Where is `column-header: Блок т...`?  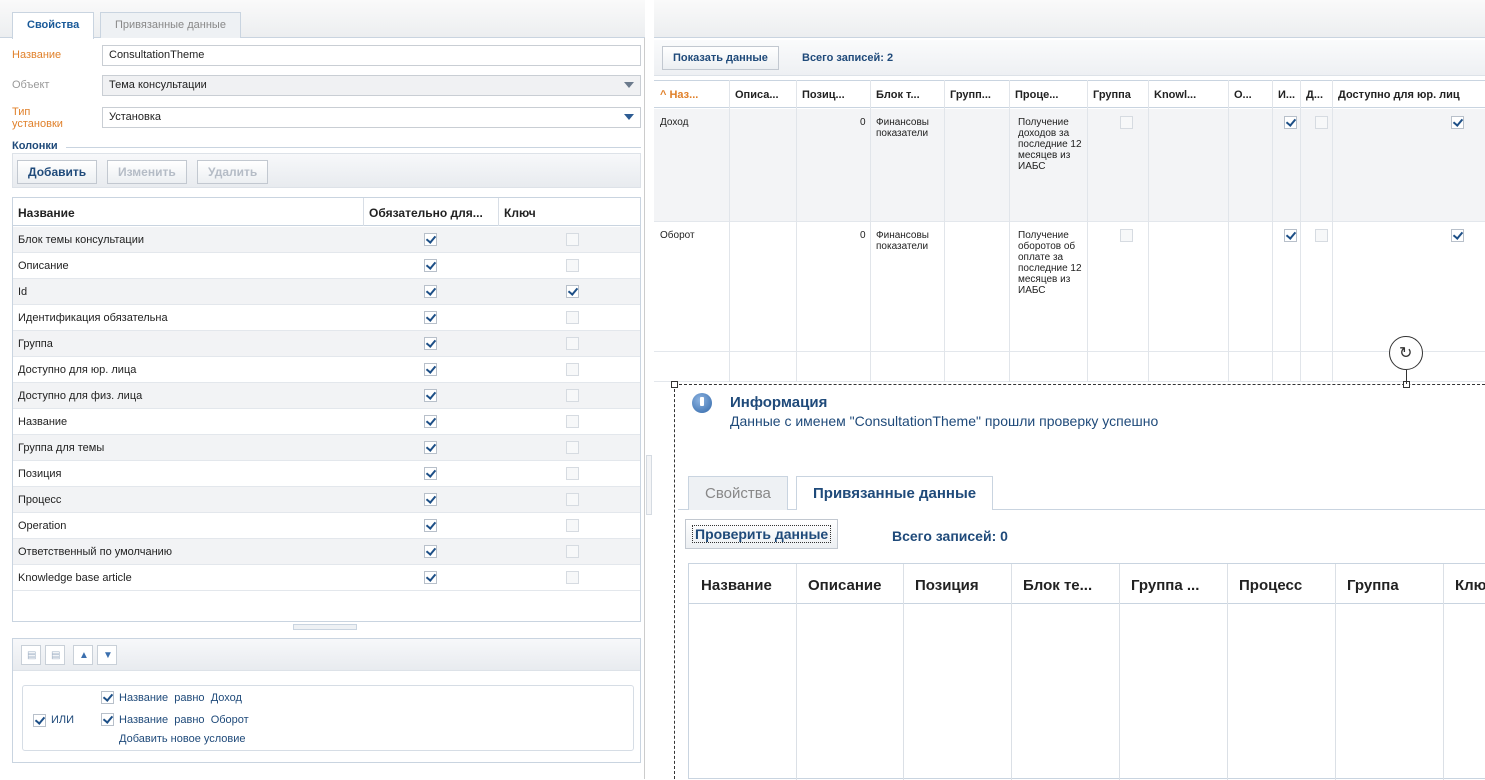 column-header: Блок т... is located at coordinates (898, 95).